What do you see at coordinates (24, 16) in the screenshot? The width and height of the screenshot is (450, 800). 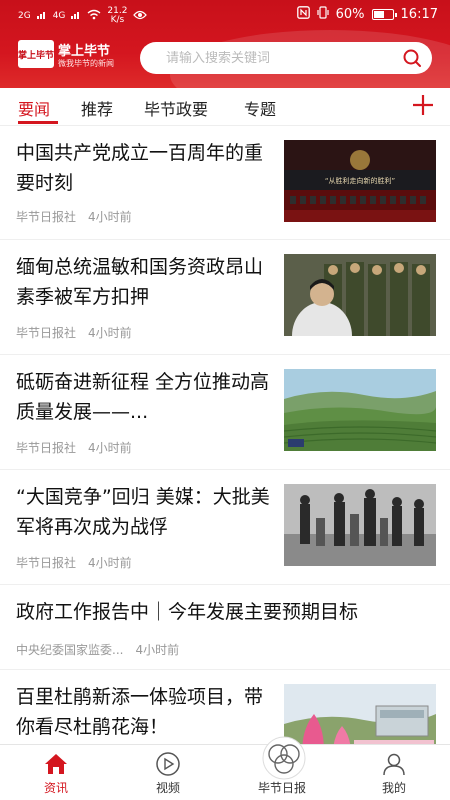 I see `network-2g-label: 2G` at bounding box center [24, 16].